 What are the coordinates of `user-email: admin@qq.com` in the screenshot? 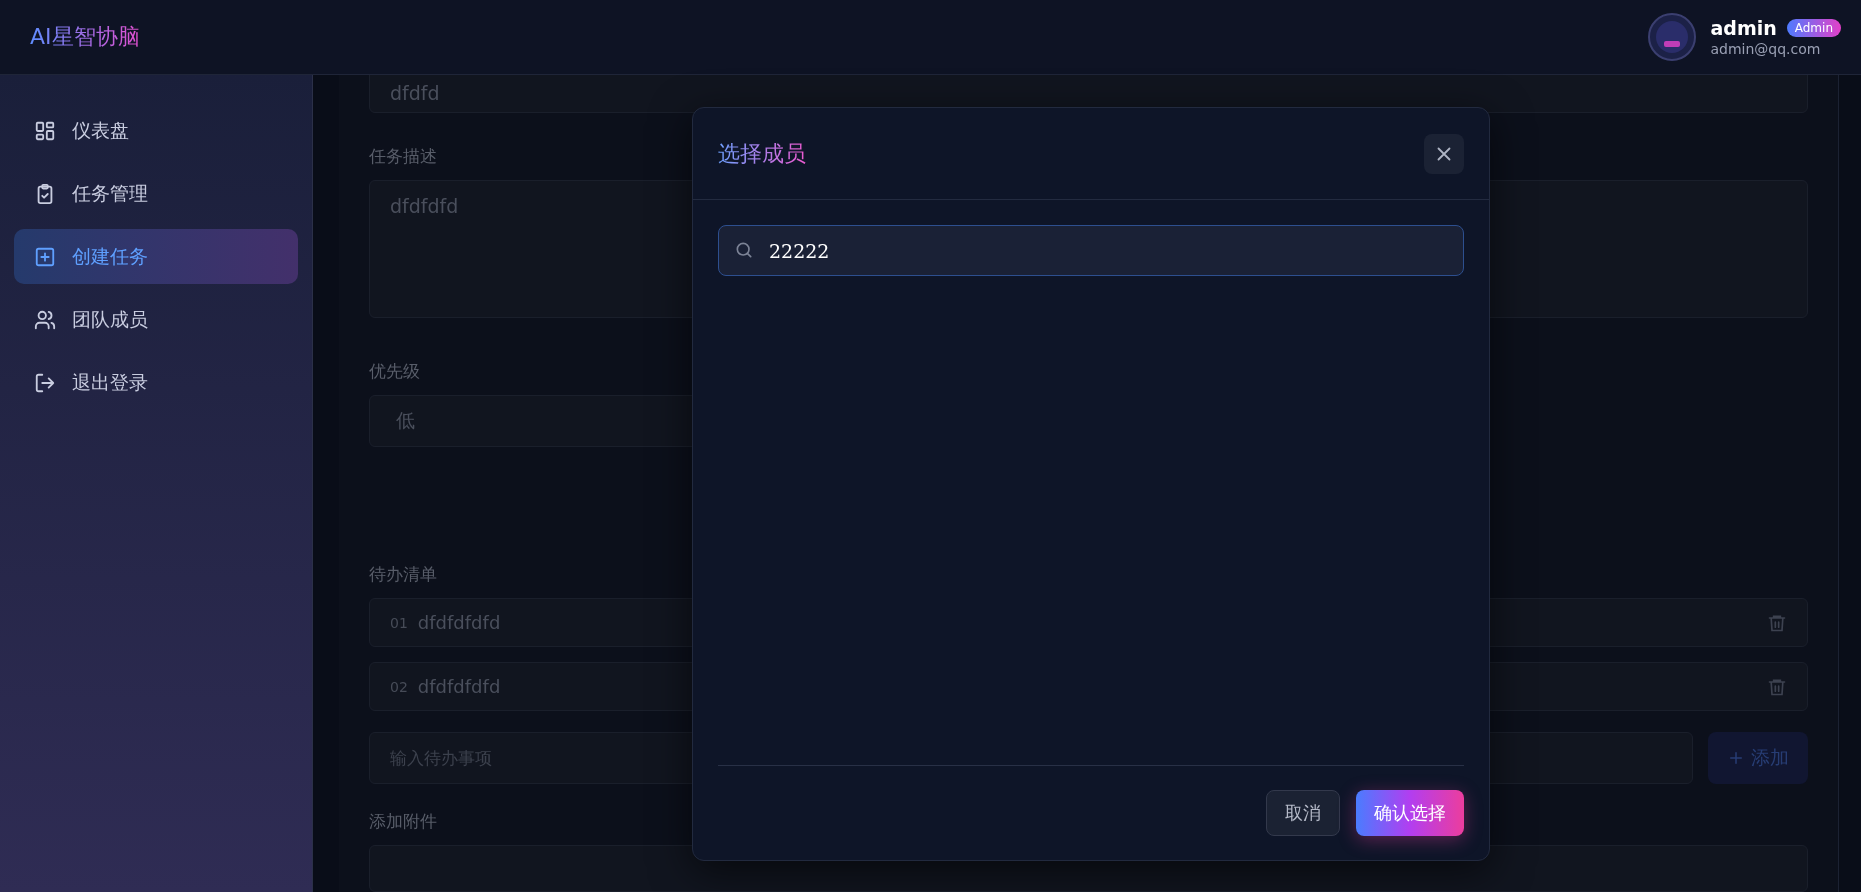 It's located at (1766, 49).